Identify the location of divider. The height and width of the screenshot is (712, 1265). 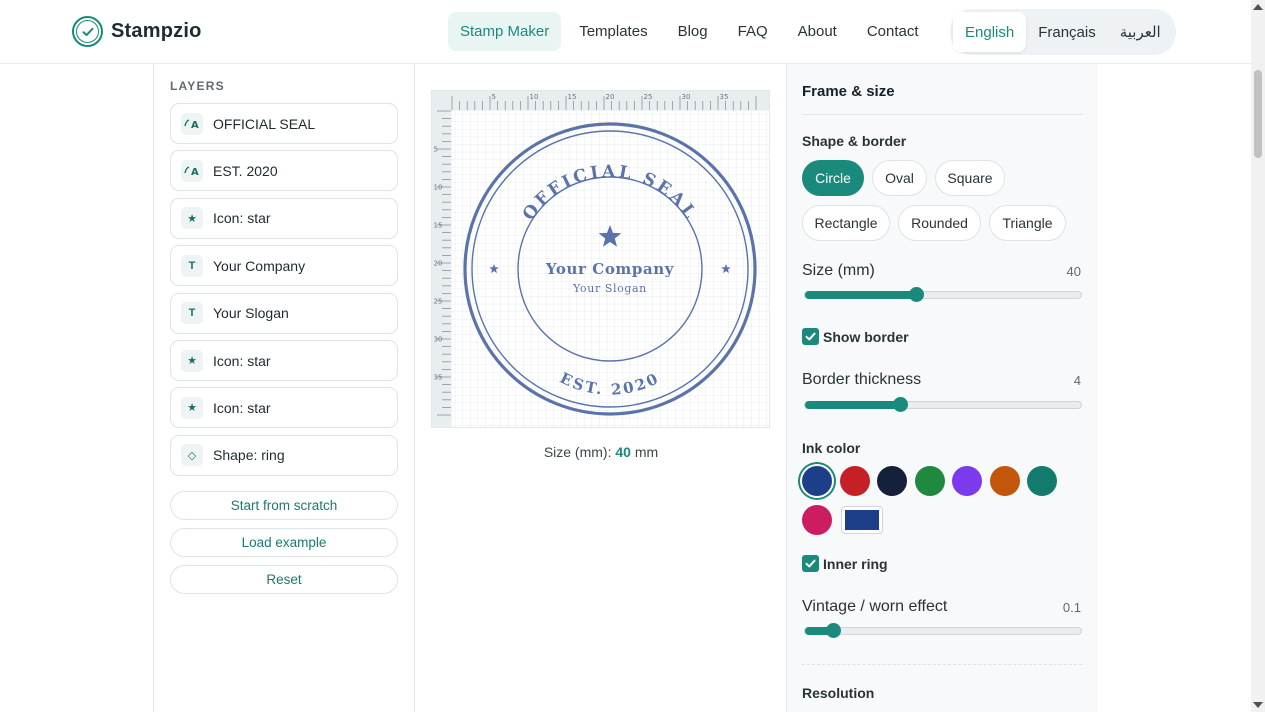
(942, 114).